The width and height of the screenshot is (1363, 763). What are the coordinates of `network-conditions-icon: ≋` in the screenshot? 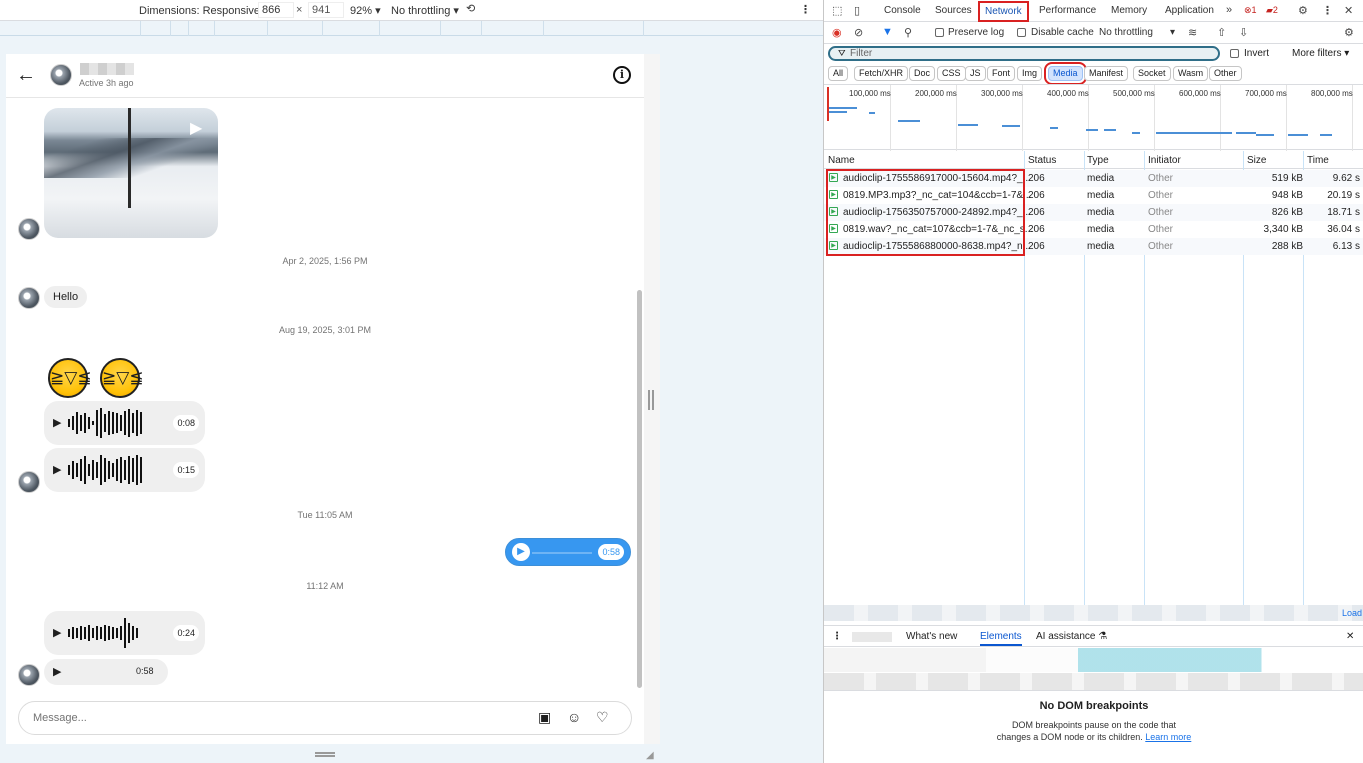 It's located at (1192, 32).